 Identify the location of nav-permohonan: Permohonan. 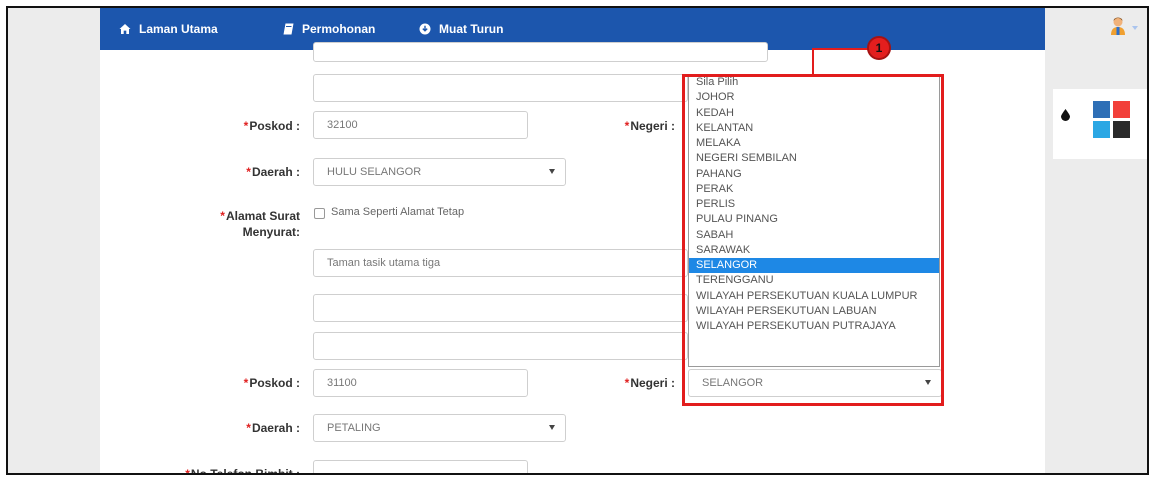
(329, 29).